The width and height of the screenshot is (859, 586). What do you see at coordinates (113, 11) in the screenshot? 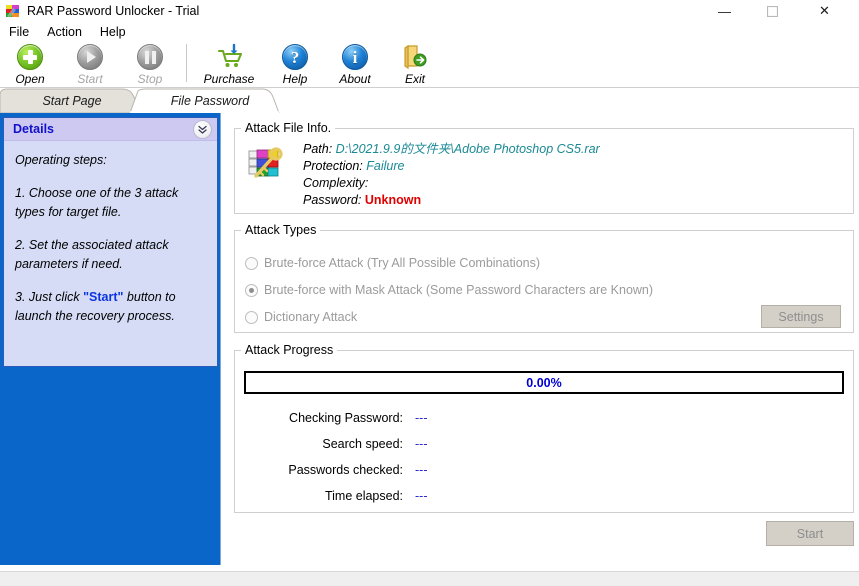
I see `window-title: RAR Password Unlocker - Trial` at bounding box center [113, 11].